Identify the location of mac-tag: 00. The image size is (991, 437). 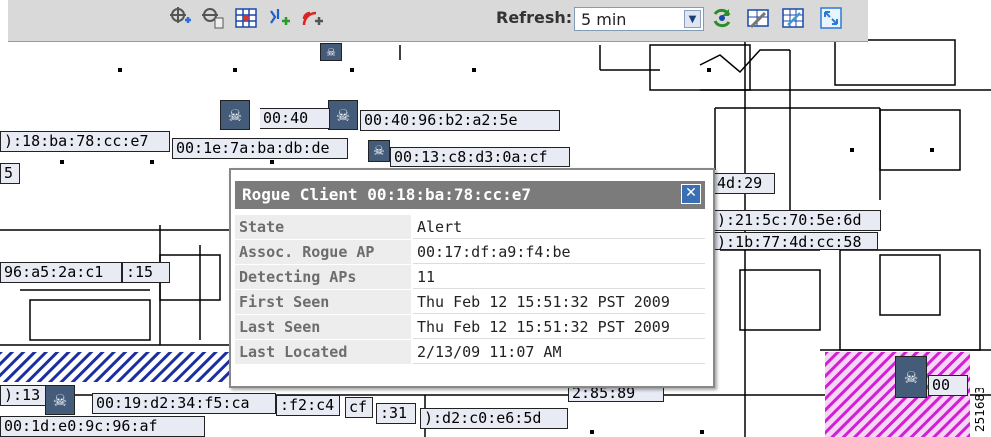
(948, 385).